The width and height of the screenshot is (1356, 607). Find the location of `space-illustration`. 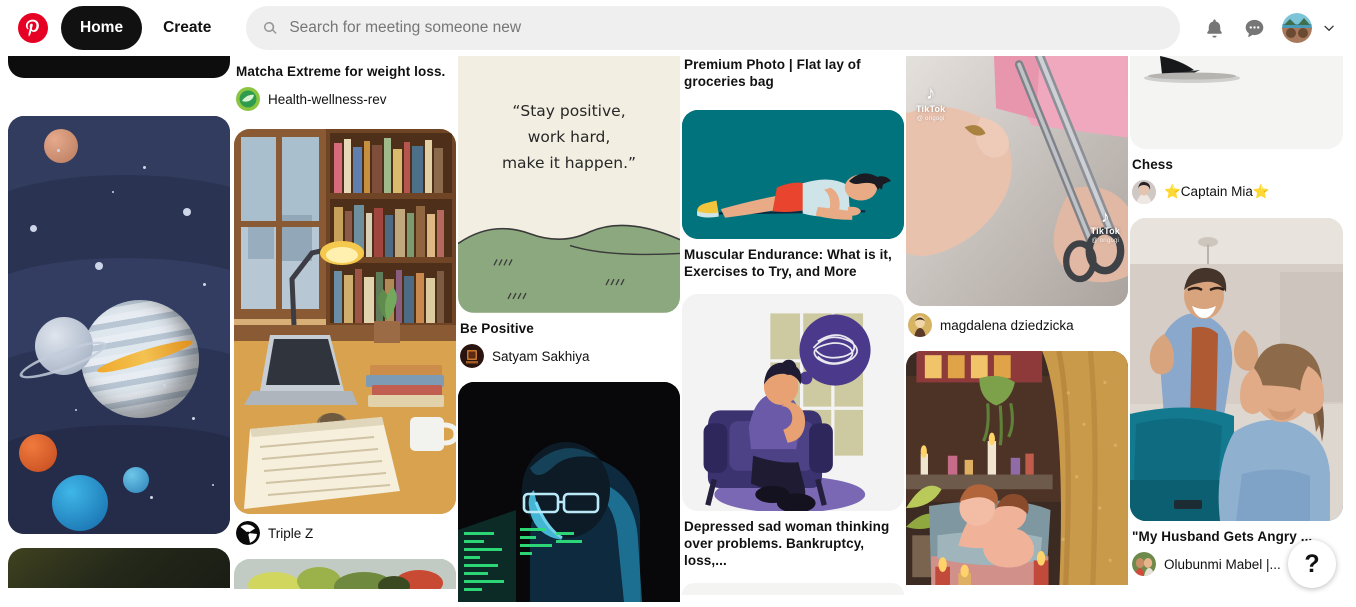

space-illustration is located at coordinates (119, 325).